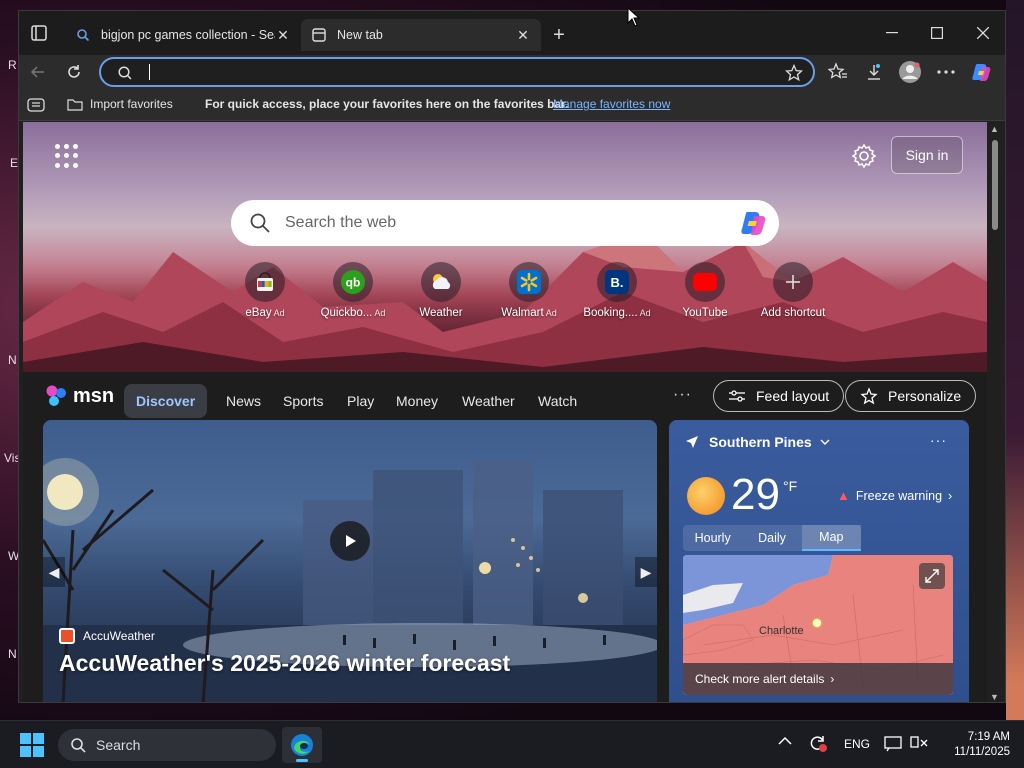  Describe the element at coordinates (243, 401) in the screenshot. I see `tab-news: News` at that location.